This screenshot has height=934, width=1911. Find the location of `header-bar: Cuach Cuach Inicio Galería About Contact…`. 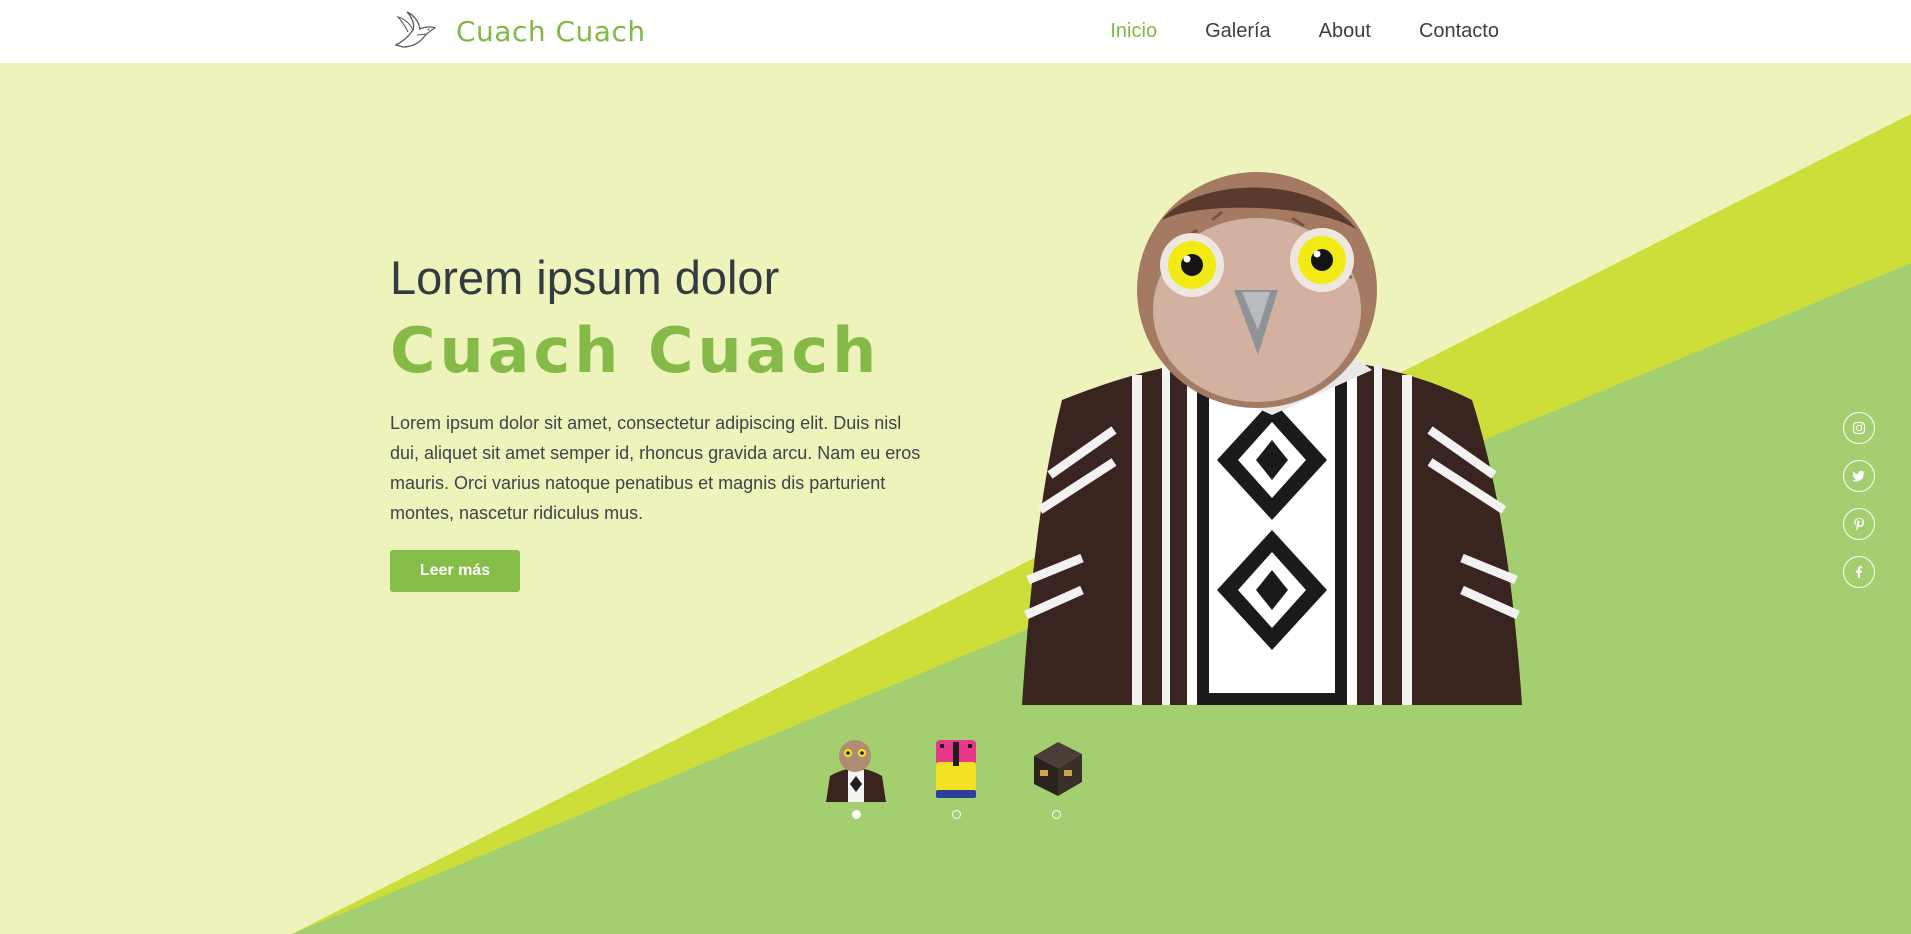

header-bar: Cuach Cuach Inicio Galería About Contact… is located at coordinates (955, 31).